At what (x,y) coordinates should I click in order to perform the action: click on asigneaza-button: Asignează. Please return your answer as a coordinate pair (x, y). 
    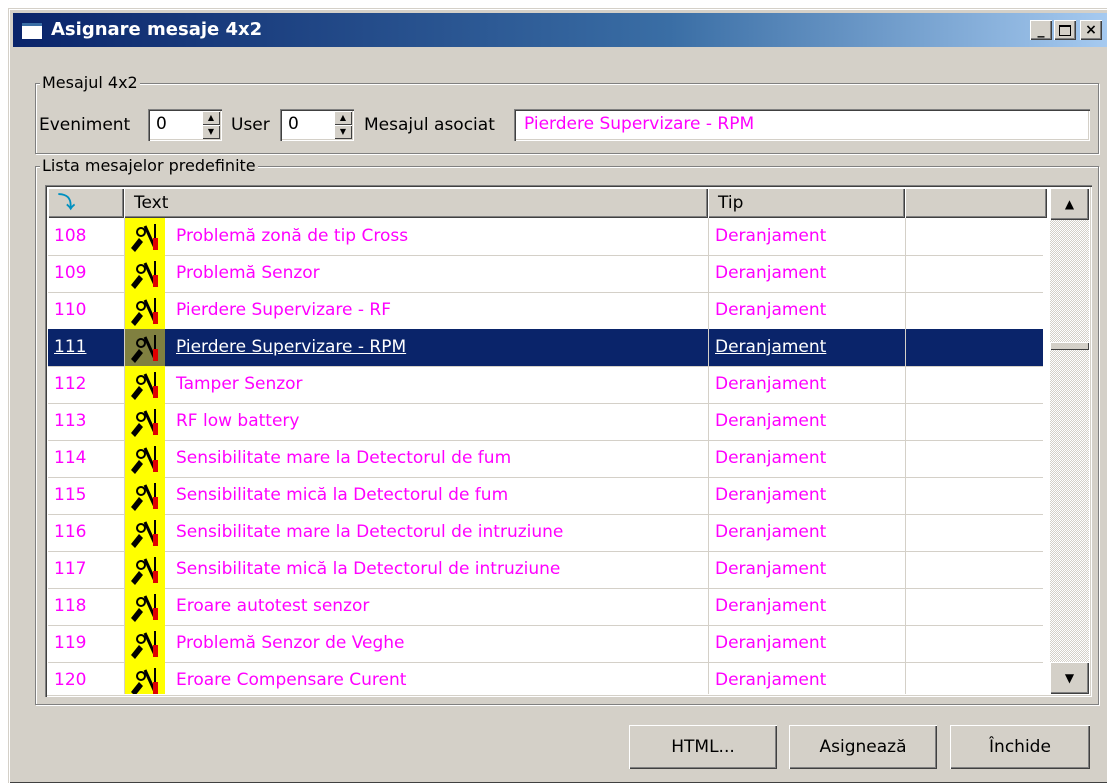
    Looking at the image, I should click on (863, 747).